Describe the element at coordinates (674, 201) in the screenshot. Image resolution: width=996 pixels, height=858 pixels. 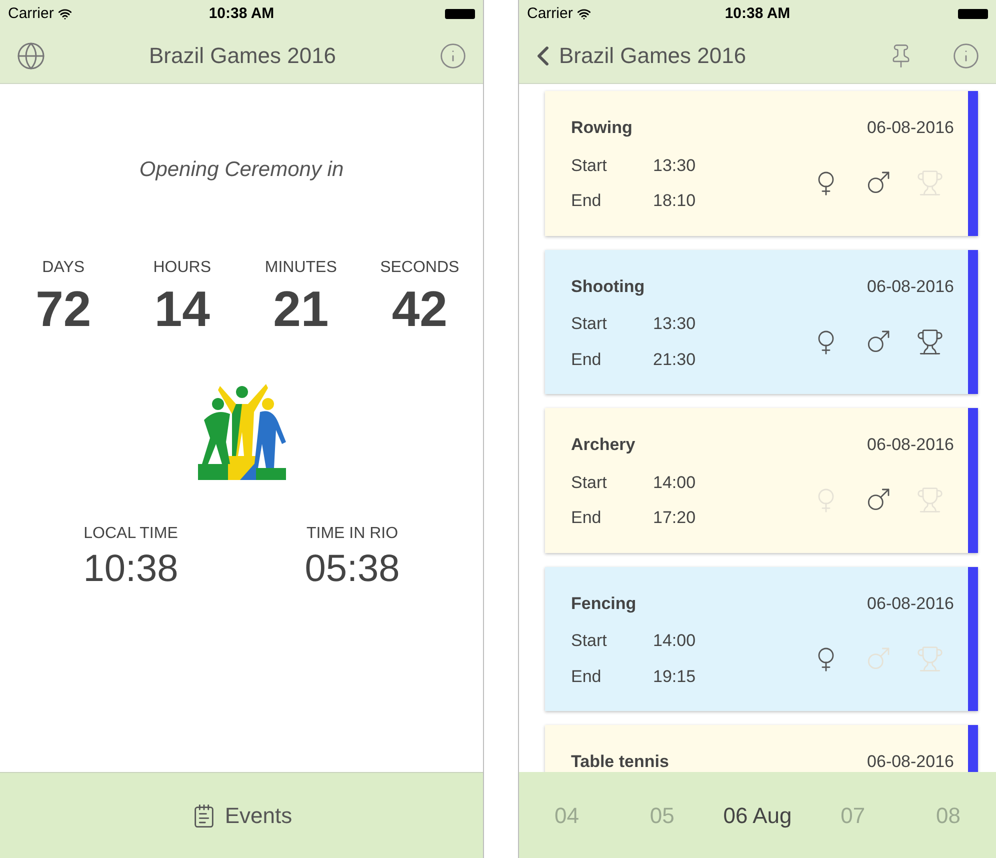
I see `end-time: 18:10` at that location.